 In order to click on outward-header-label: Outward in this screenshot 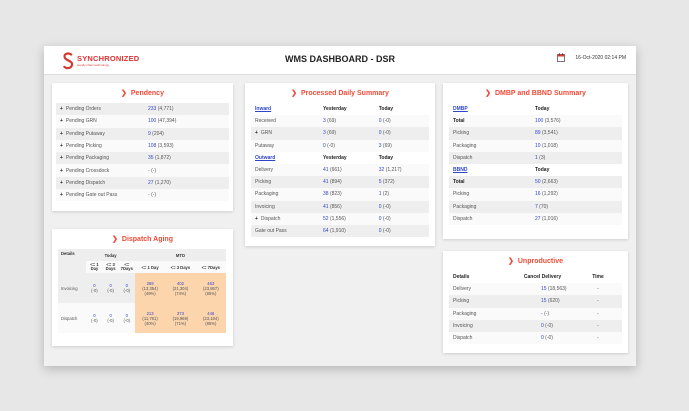, I will do `click(285, 157)`.